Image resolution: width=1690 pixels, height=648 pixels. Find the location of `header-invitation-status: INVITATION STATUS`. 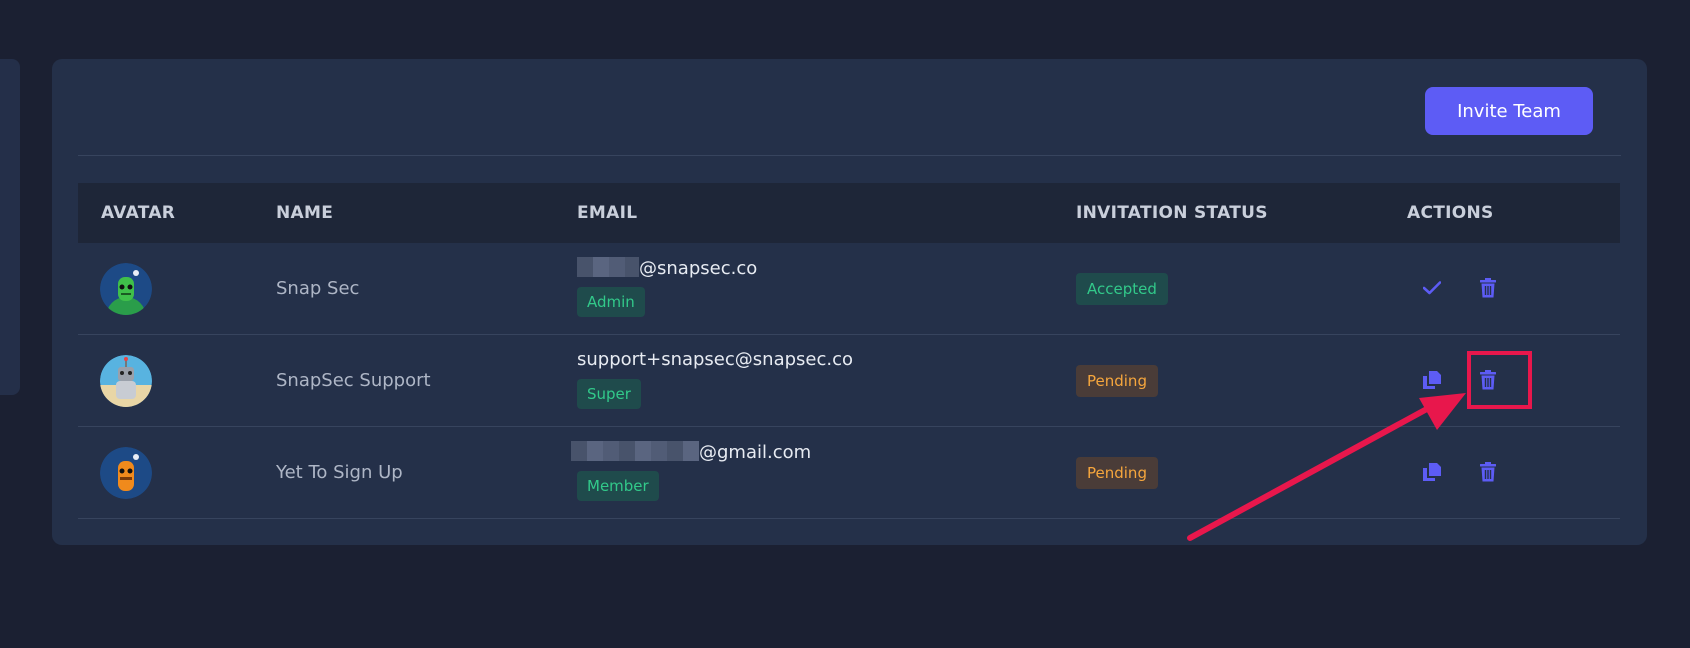

header-invitation-status: INVITATION STATUS is located at coordinates (1172, 213).